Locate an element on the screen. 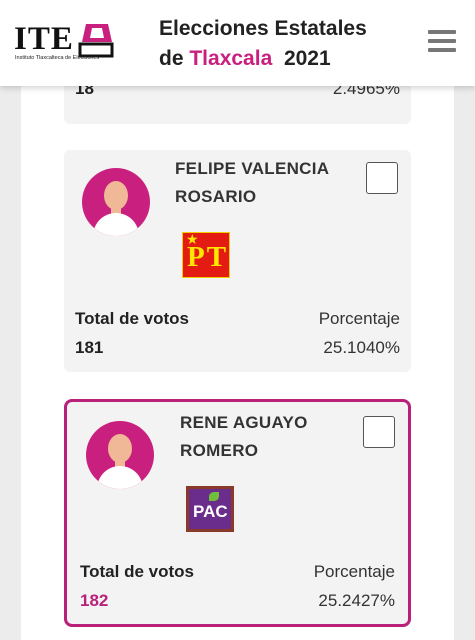  logo-text: ITE is located at coordinates (44, 39).